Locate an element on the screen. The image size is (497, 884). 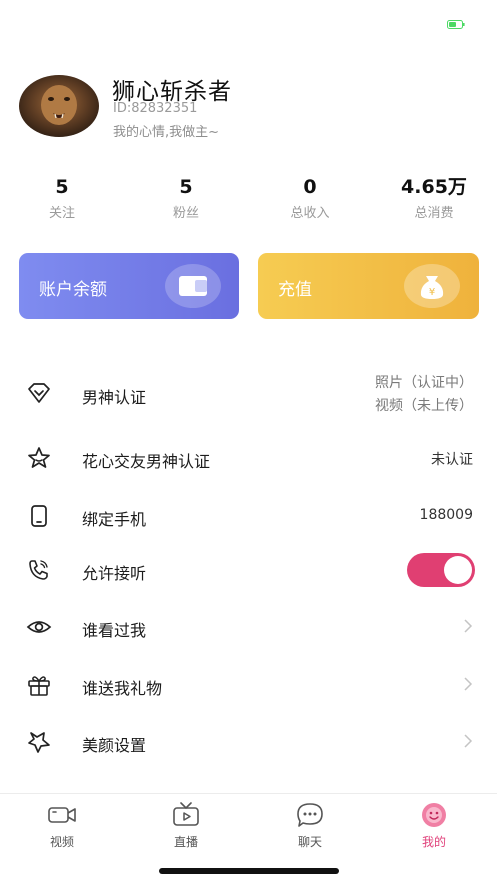
profile-id: ID:82832351 is located at coordinates (155, 108).